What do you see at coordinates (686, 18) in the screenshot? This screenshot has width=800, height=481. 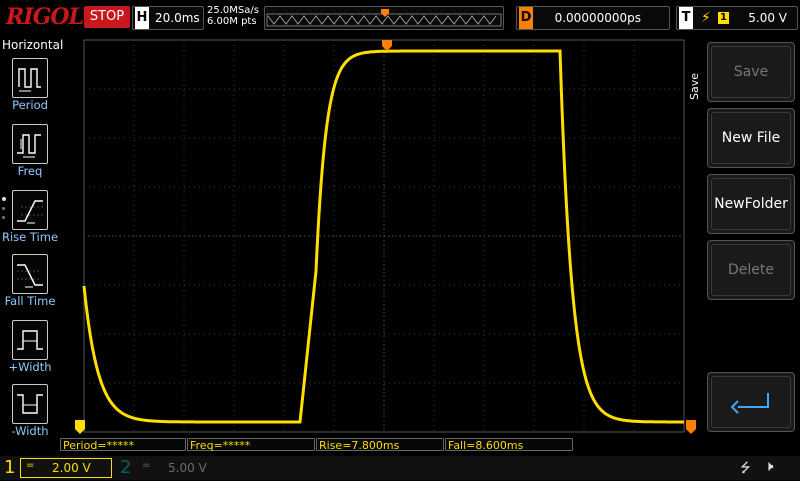 I see `trigger-key: T` at bounding box center [686, 18].